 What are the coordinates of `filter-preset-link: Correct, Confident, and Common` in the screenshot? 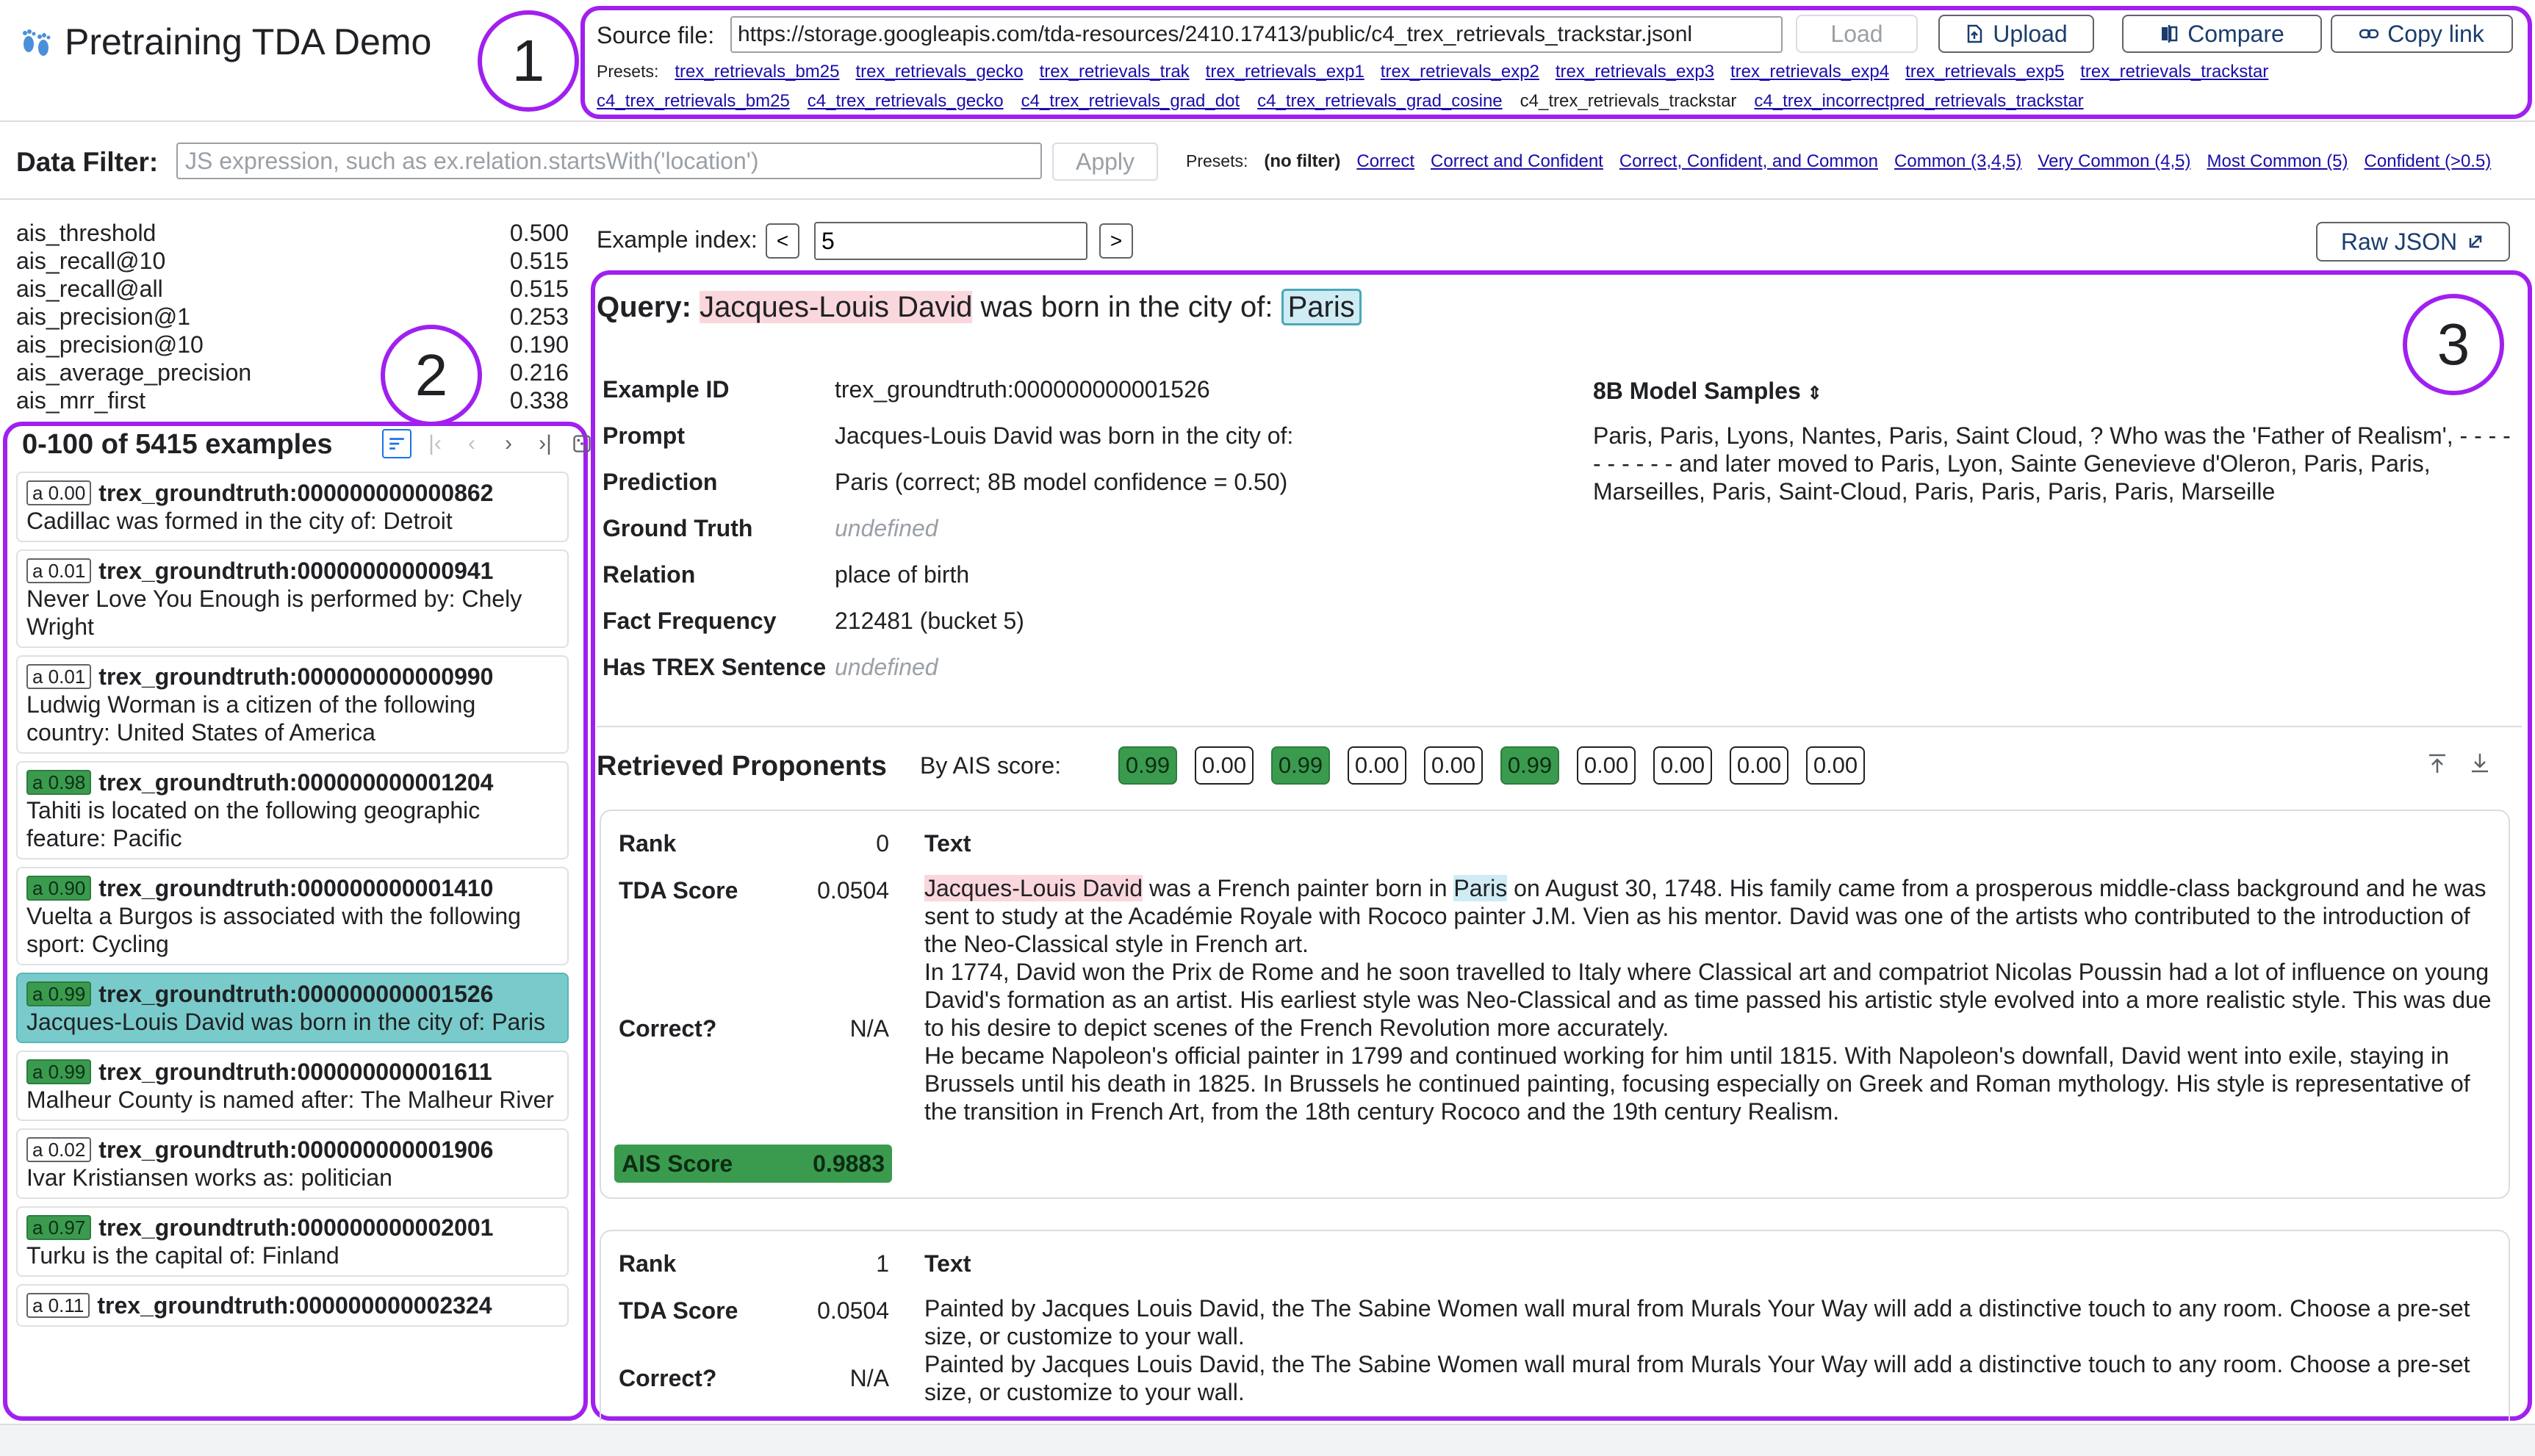 It's located at (1748, 161).